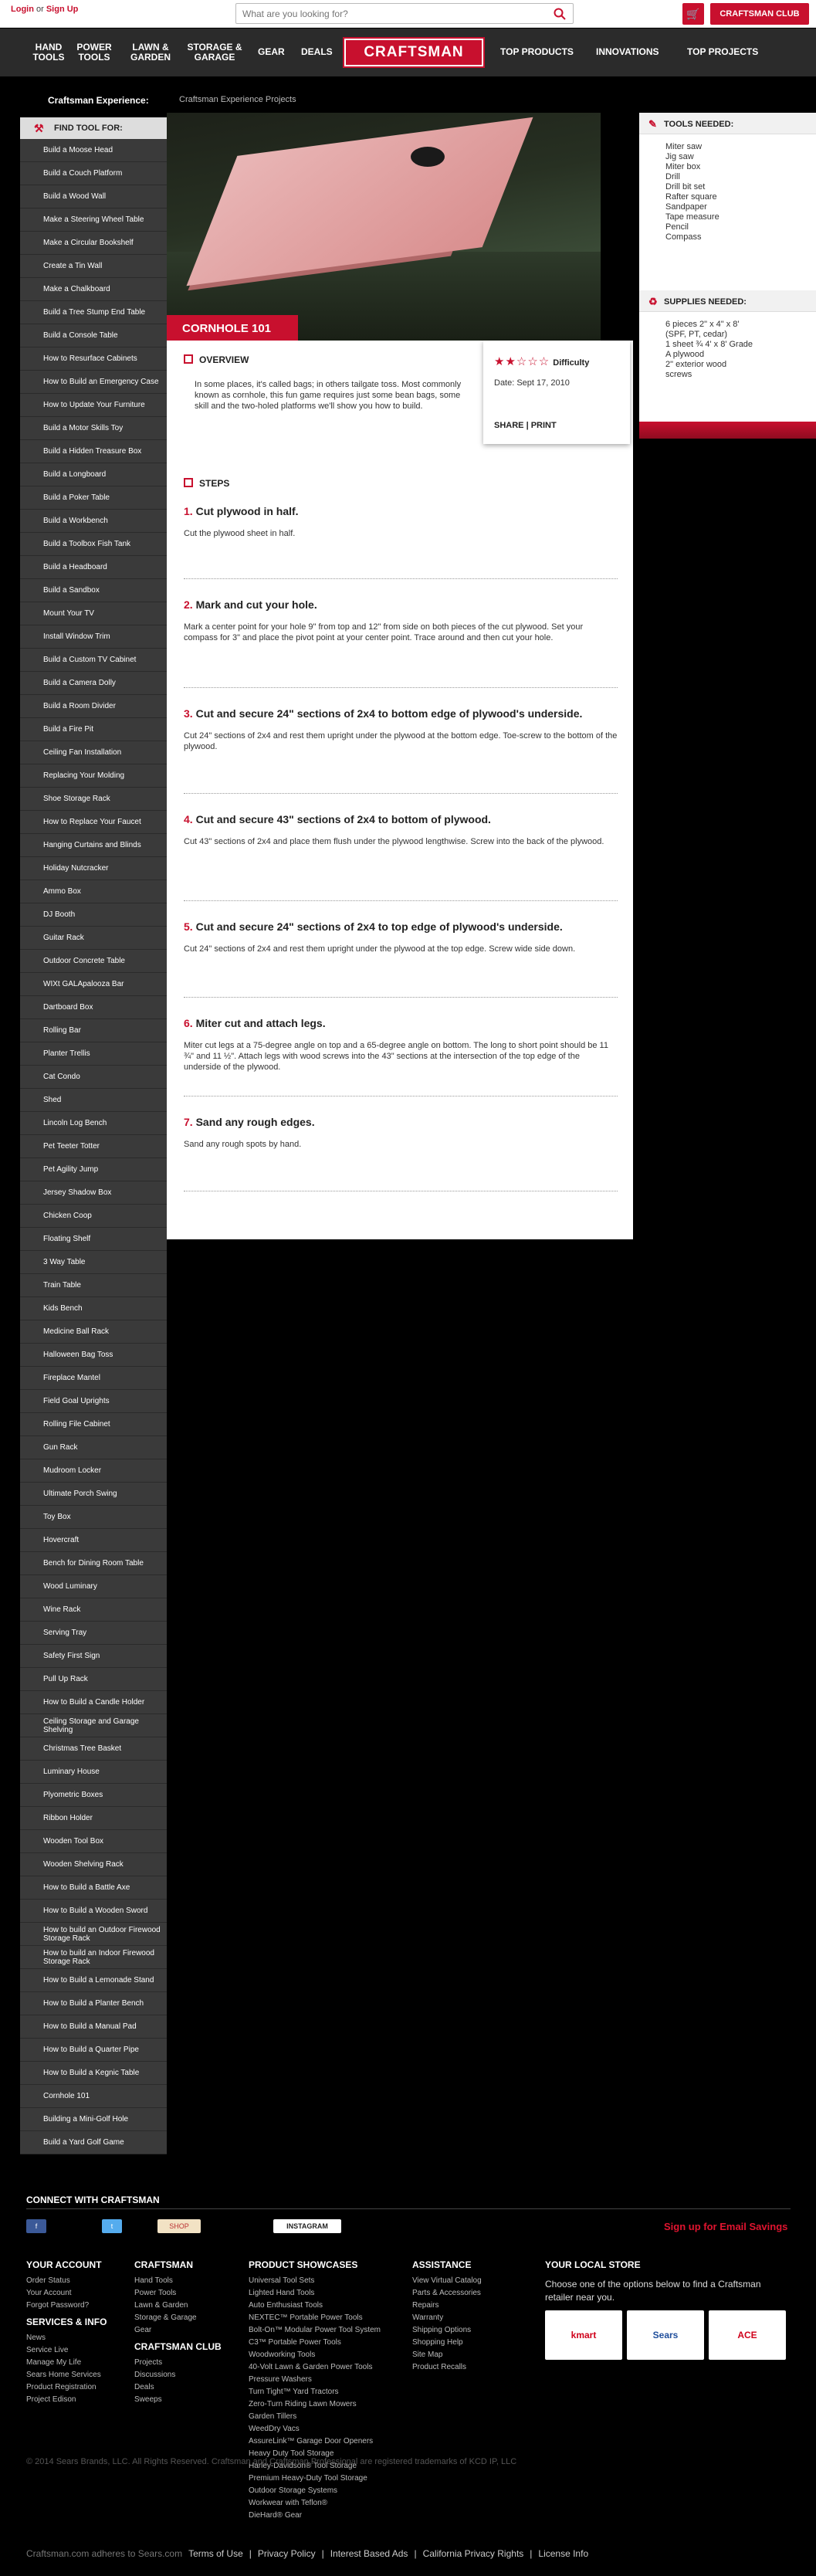 This screenshot has width=816, height=2576. I want to click on footer-link: Workwear with Teflon®, so click(315, 2503).